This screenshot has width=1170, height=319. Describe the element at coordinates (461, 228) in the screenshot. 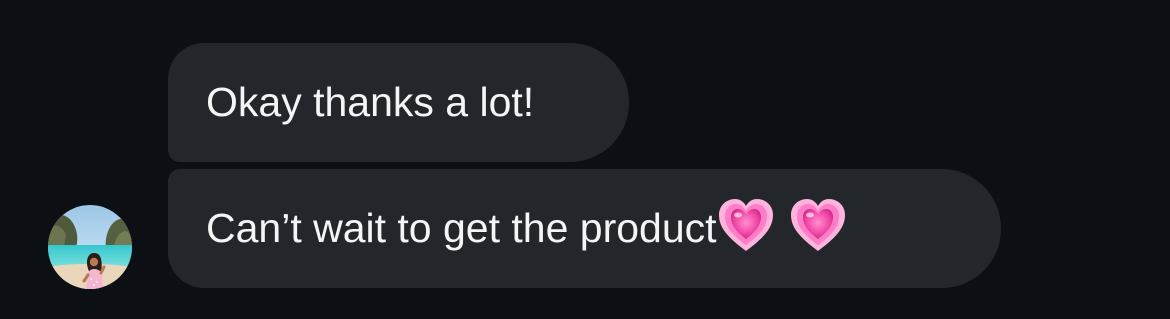

I see `message-text: Can’t wait to get the product` at that location.